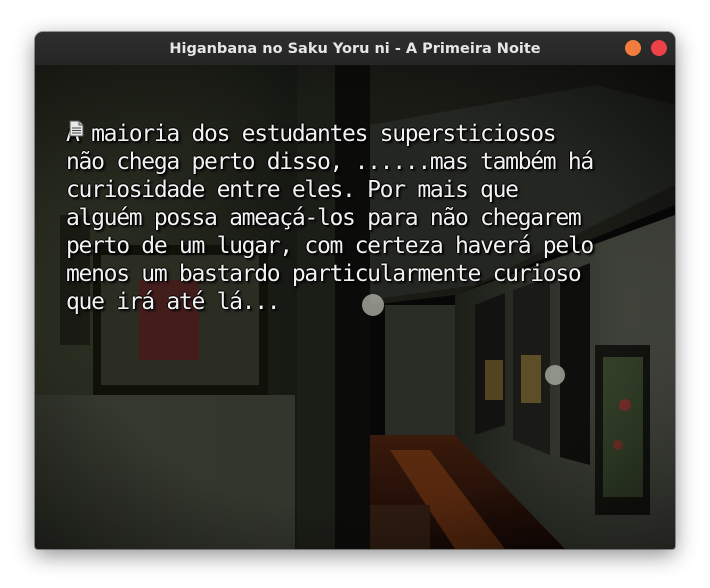  I want to click on minimize-button, so click(633, 48).